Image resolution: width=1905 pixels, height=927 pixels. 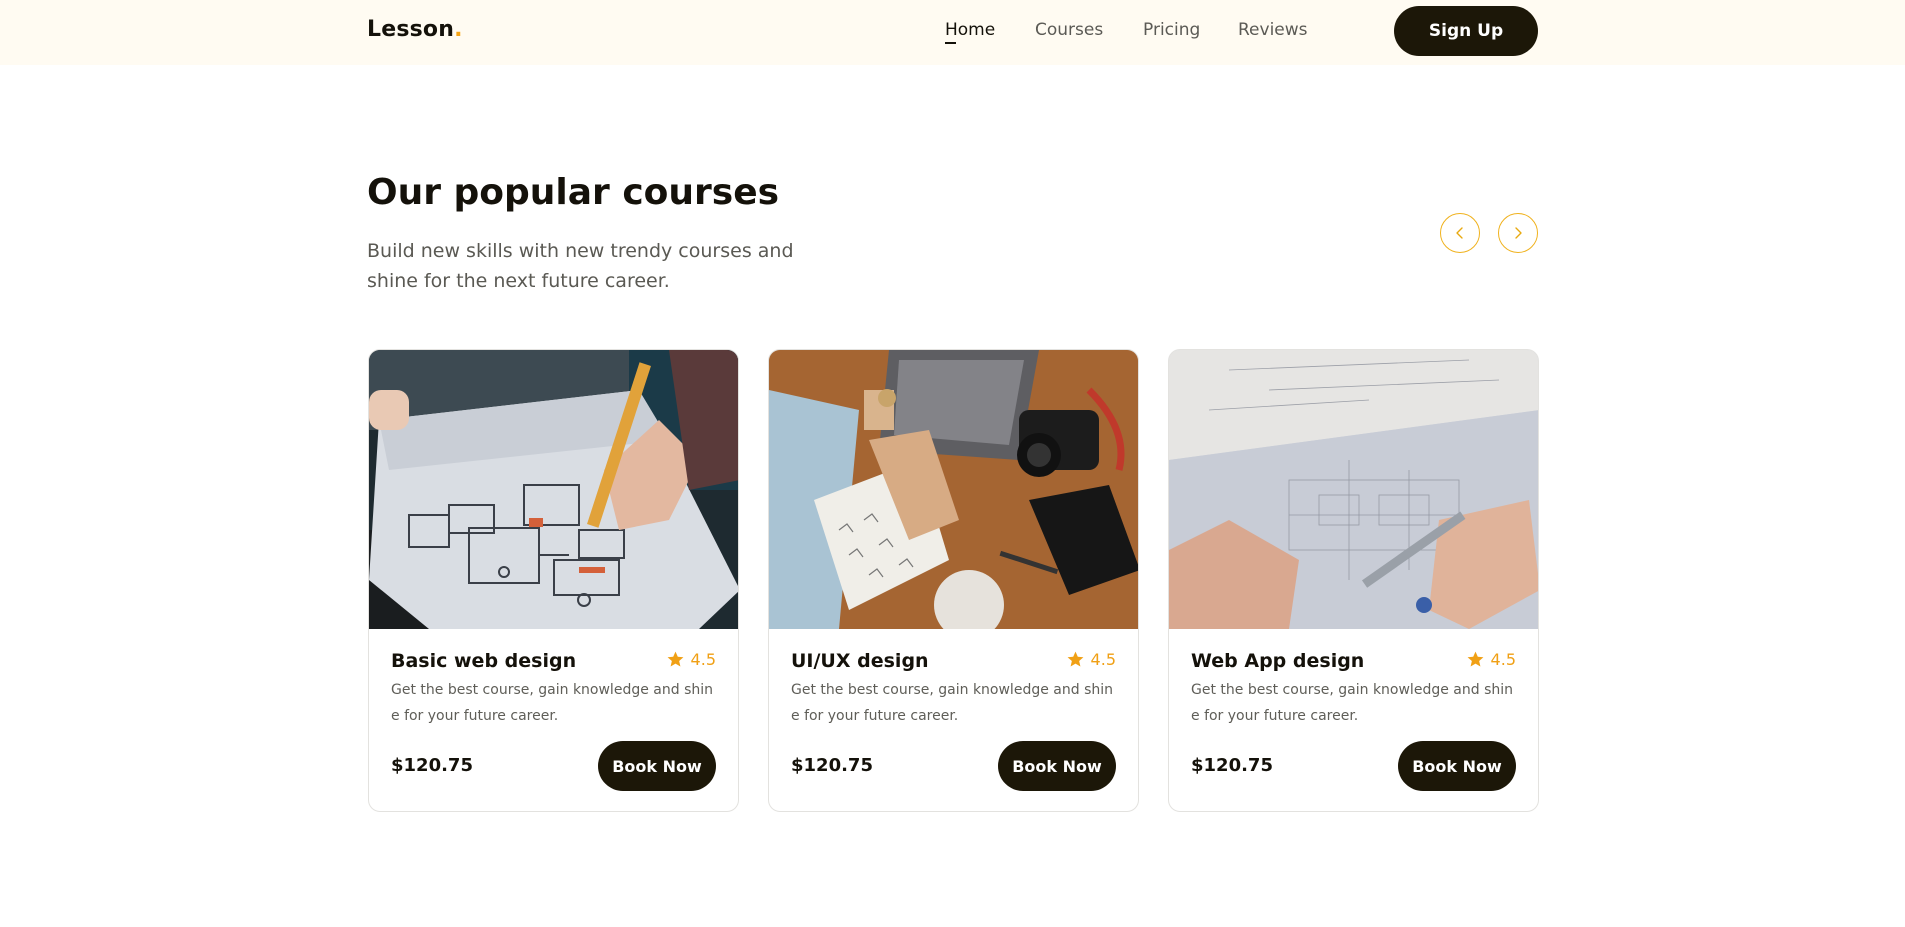 What do you see at coordinates (860, 661) in the screenshot?
I see `course-title: UI/UX design` at bounding box center [860, 661].